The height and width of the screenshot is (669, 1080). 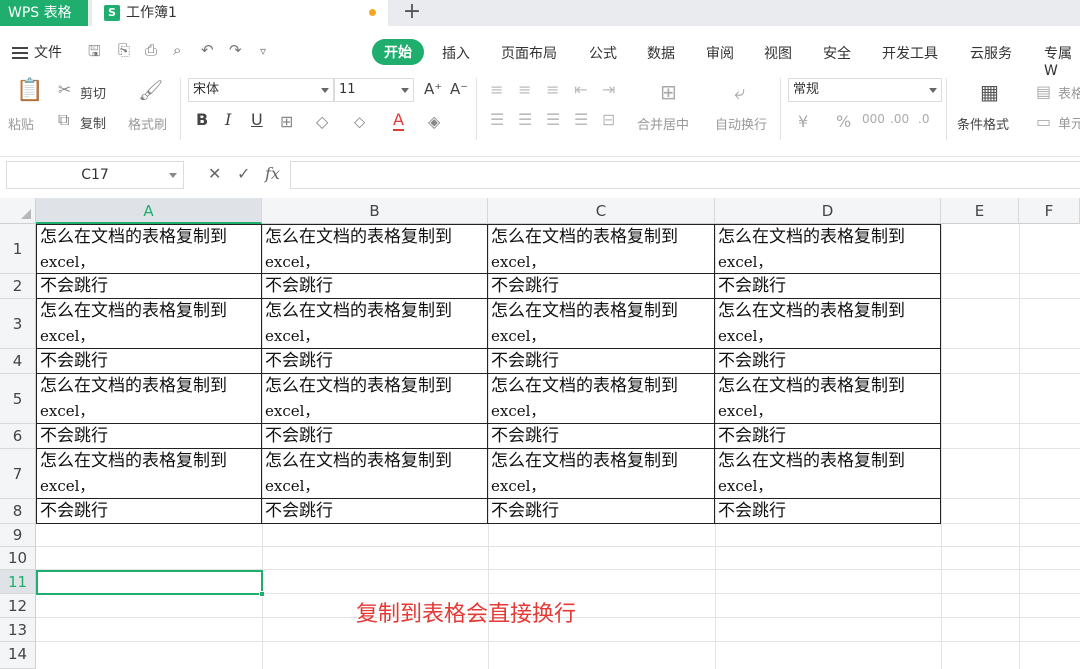 What do you see at coordinates (149, 324) in the screenshot?
I see `cell-a3: 怎么在文档的表格复制到 excel，` at bounding box center [149, 324].